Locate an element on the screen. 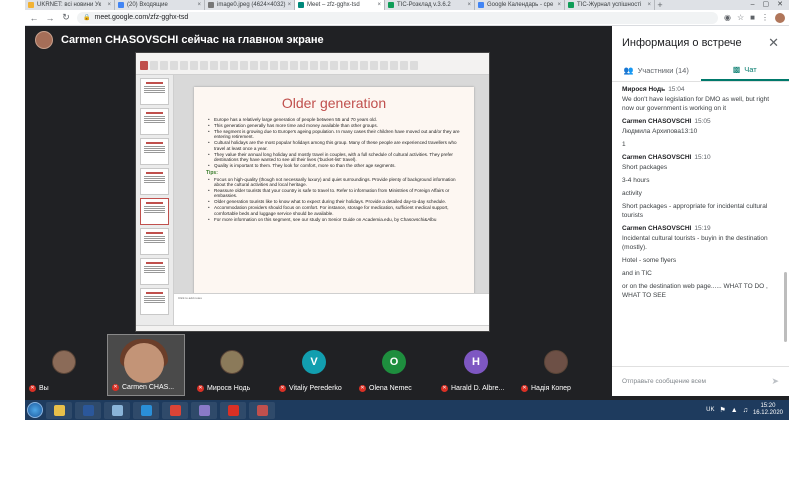 This screenshot has height=500, width=800. taskbar-edge-button is located at coordinates (146, 410).